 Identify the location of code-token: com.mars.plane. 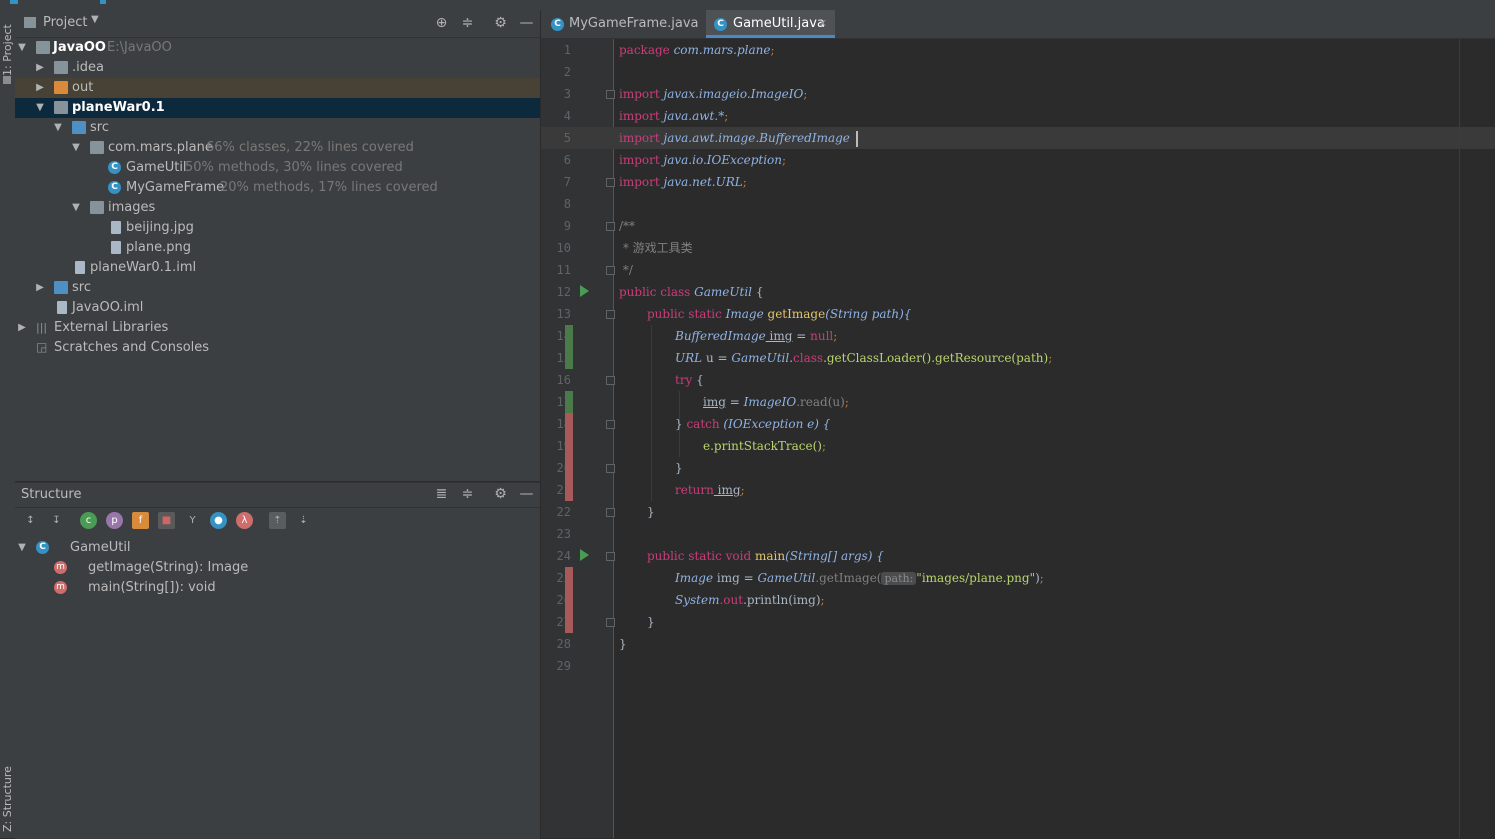
(720, 50).